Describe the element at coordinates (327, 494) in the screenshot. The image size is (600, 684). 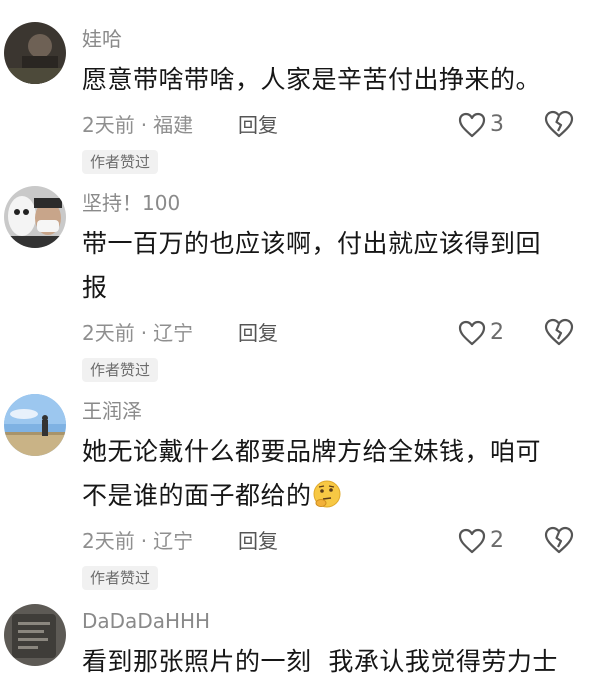
I see `thinking-face-emoji` at that location.